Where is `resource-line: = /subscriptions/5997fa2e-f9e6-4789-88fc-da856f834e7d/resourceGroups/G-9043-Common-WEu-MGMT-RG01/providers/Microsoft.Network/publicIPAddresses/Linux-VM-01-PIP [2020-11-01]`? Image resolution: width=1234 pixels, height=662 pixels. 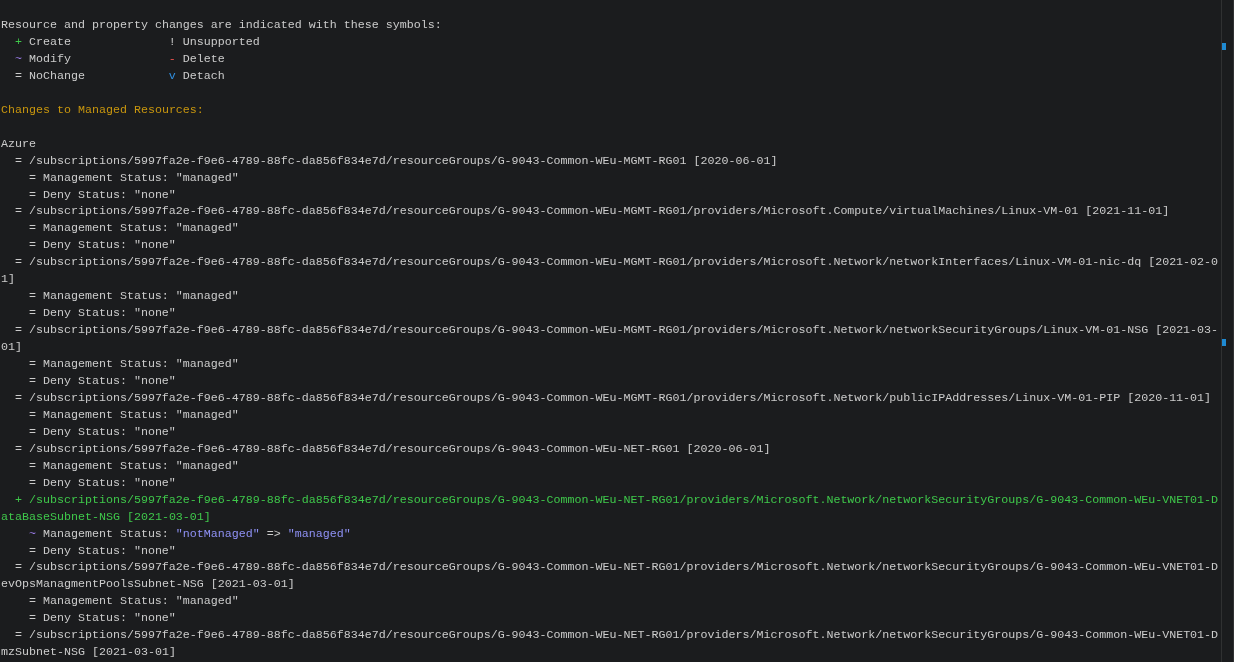 resource-line: = /subscriptions/5997fa2e-f9e6-4789-88fc-da856f834e7d/resourceGroups/G-9043-Common-WEu-MGMT-RG01/providers/Microsoft.Network/publicIPAddresses/Linux-VM-01-PIP [2020-11-01] is located at coordinates (613, 397).